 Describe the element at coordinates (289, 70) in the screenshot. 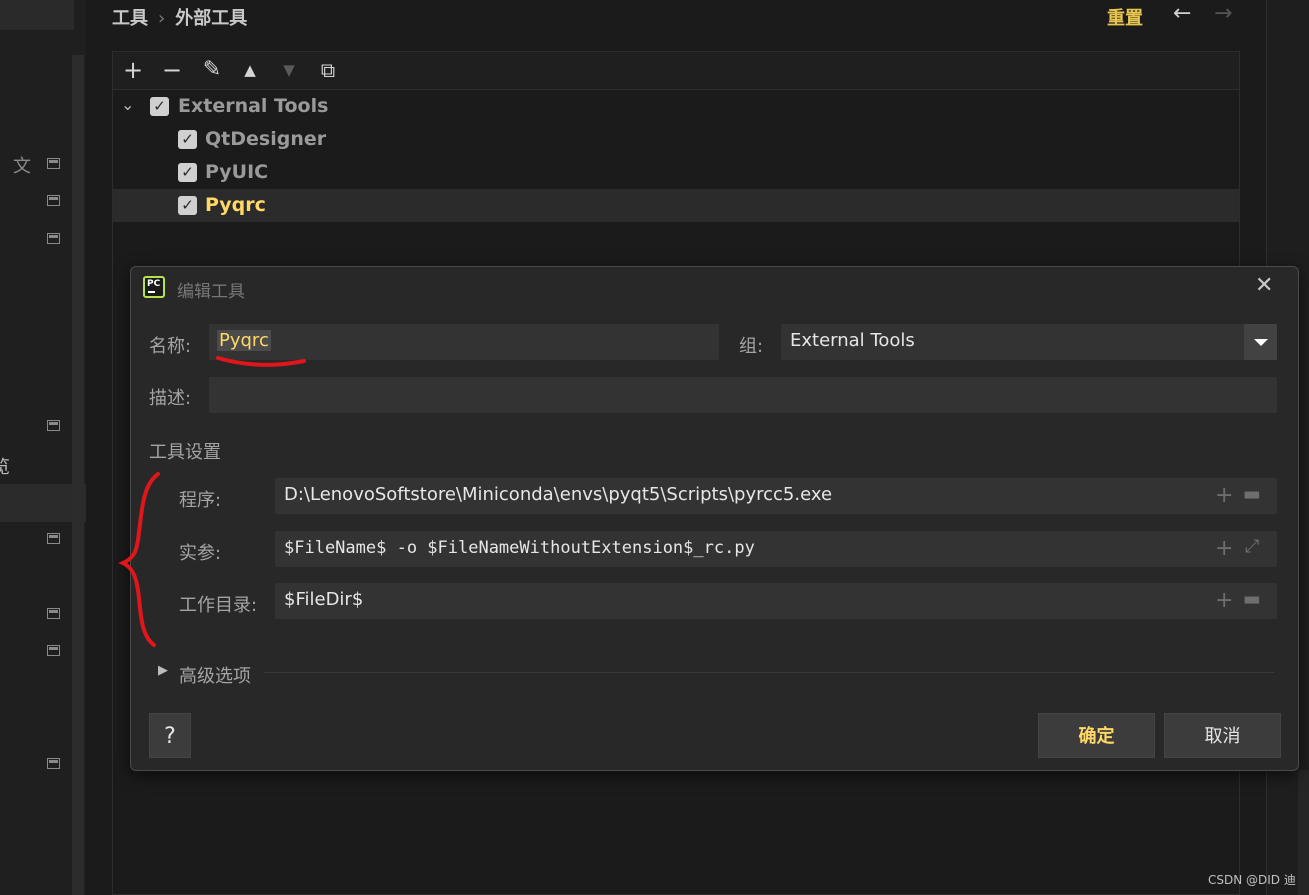

I see `move-down-icon: ▼` at that location.